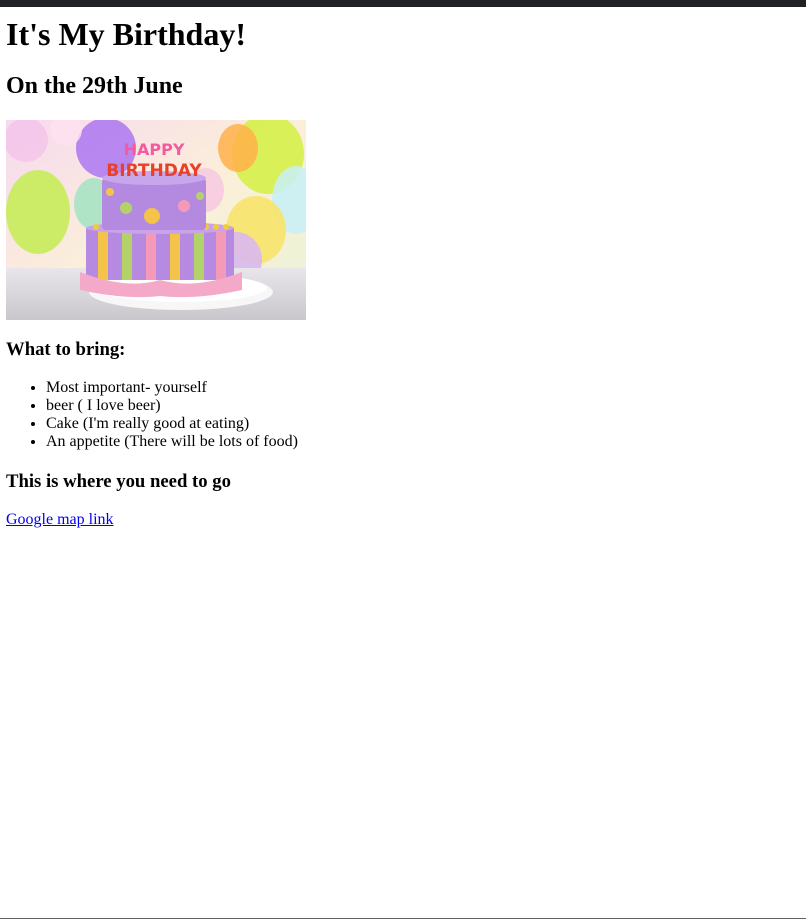  Describe the element at coordinates (172, 424) in the screenshot. I see `bring-item: Cake (I'm really good at eating)` at that location.